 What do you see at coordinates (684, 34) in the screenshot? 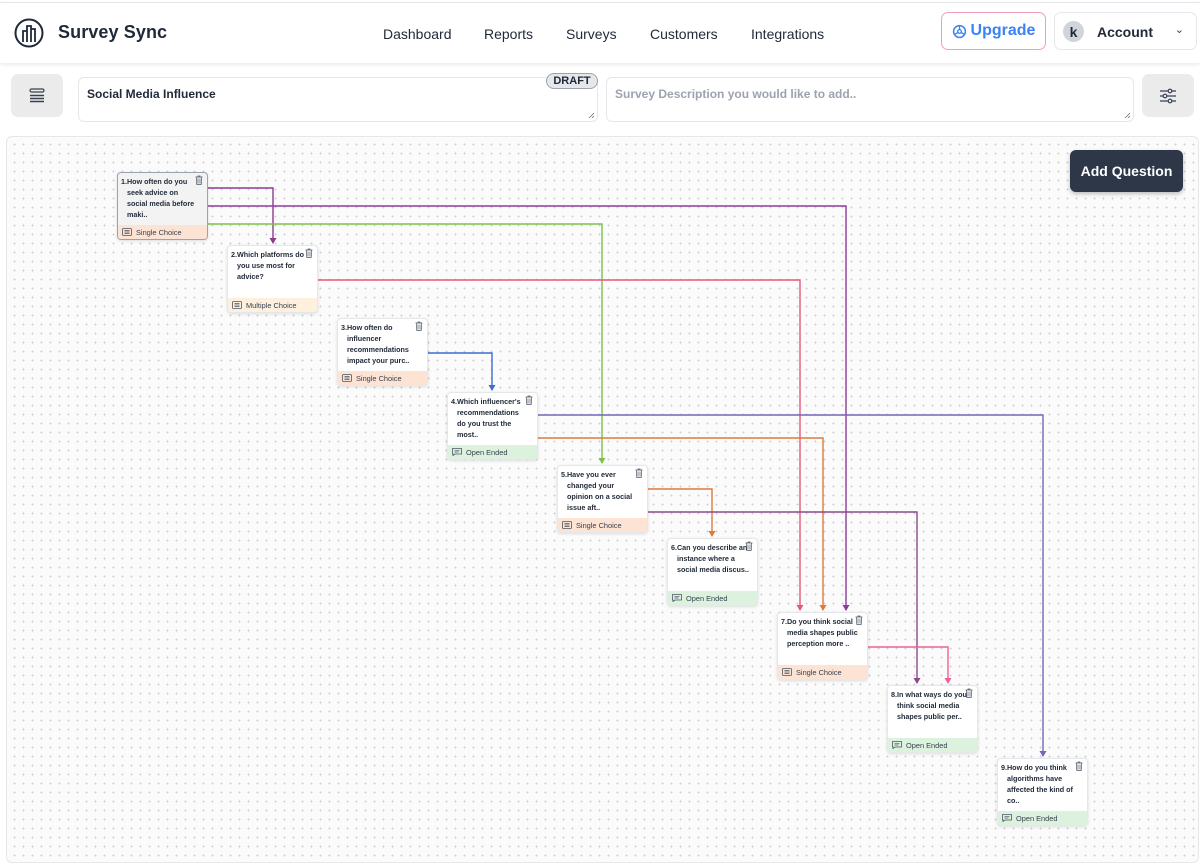
I see `nav-customers: Customers` at bounding box center [684, 34].